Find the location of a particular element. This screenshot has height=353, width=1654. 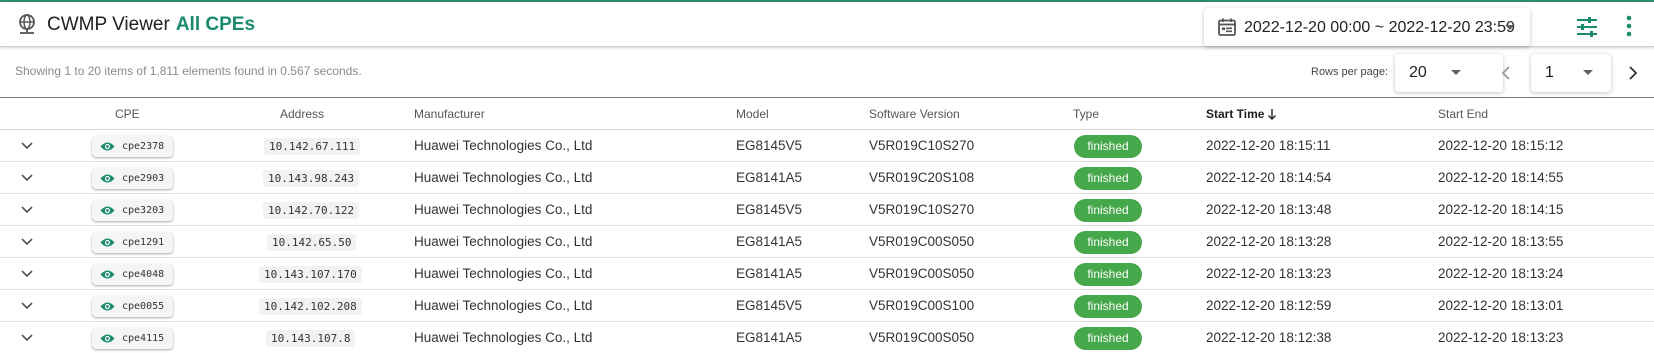

cpe-chip: cpe3203 is located at coordinates (133, 210).